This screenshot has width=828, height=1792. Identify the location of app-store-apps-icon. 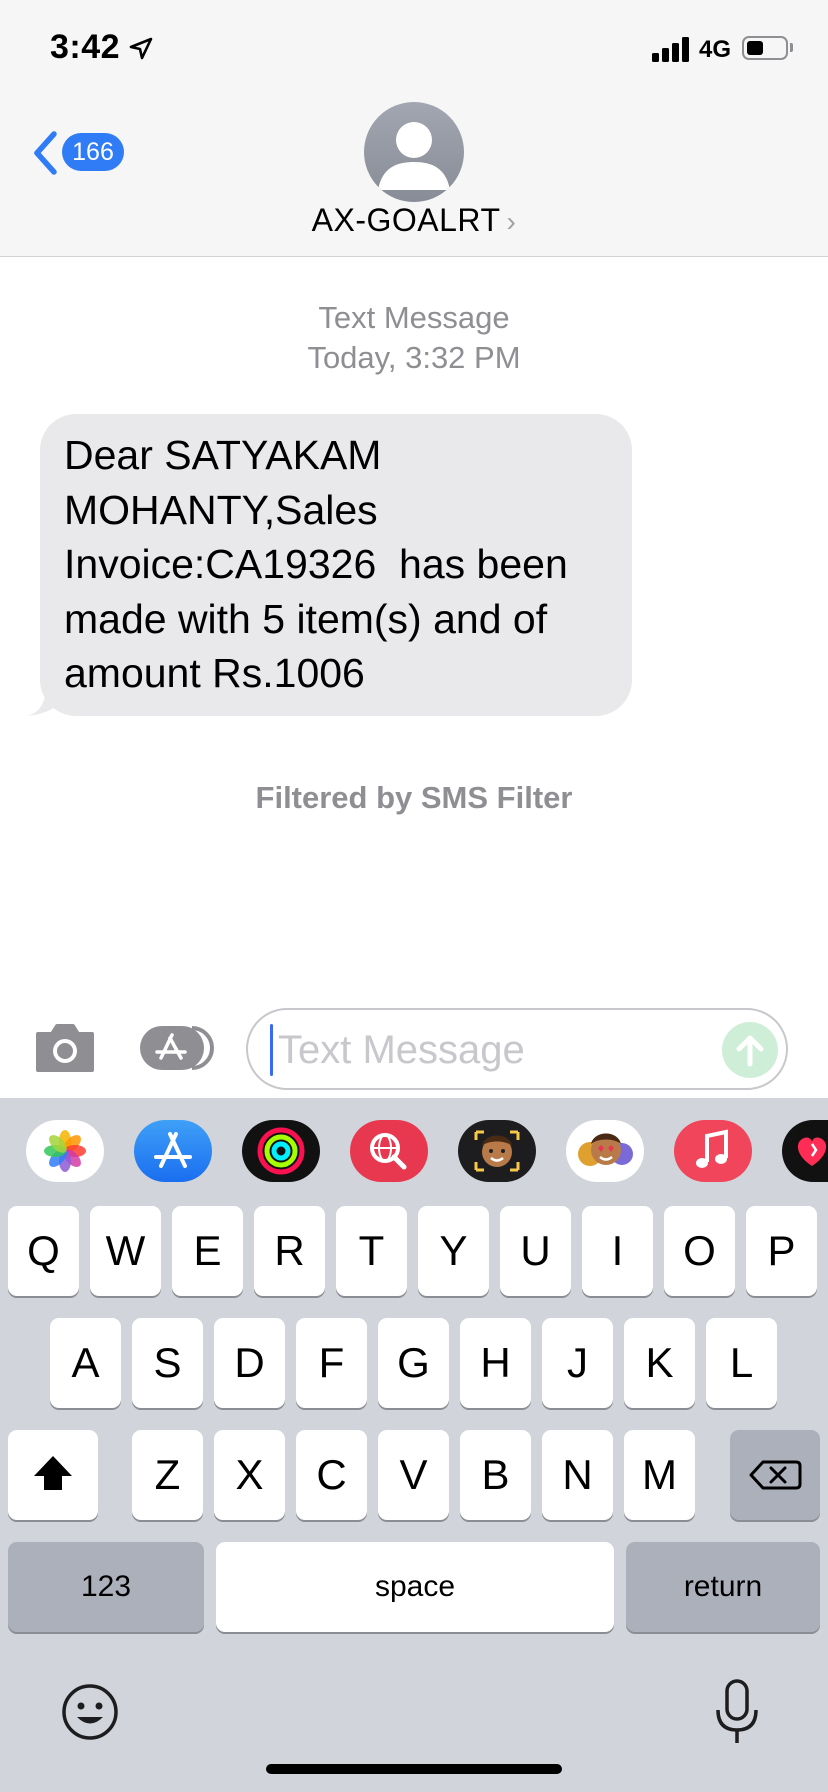
(176, 1048).